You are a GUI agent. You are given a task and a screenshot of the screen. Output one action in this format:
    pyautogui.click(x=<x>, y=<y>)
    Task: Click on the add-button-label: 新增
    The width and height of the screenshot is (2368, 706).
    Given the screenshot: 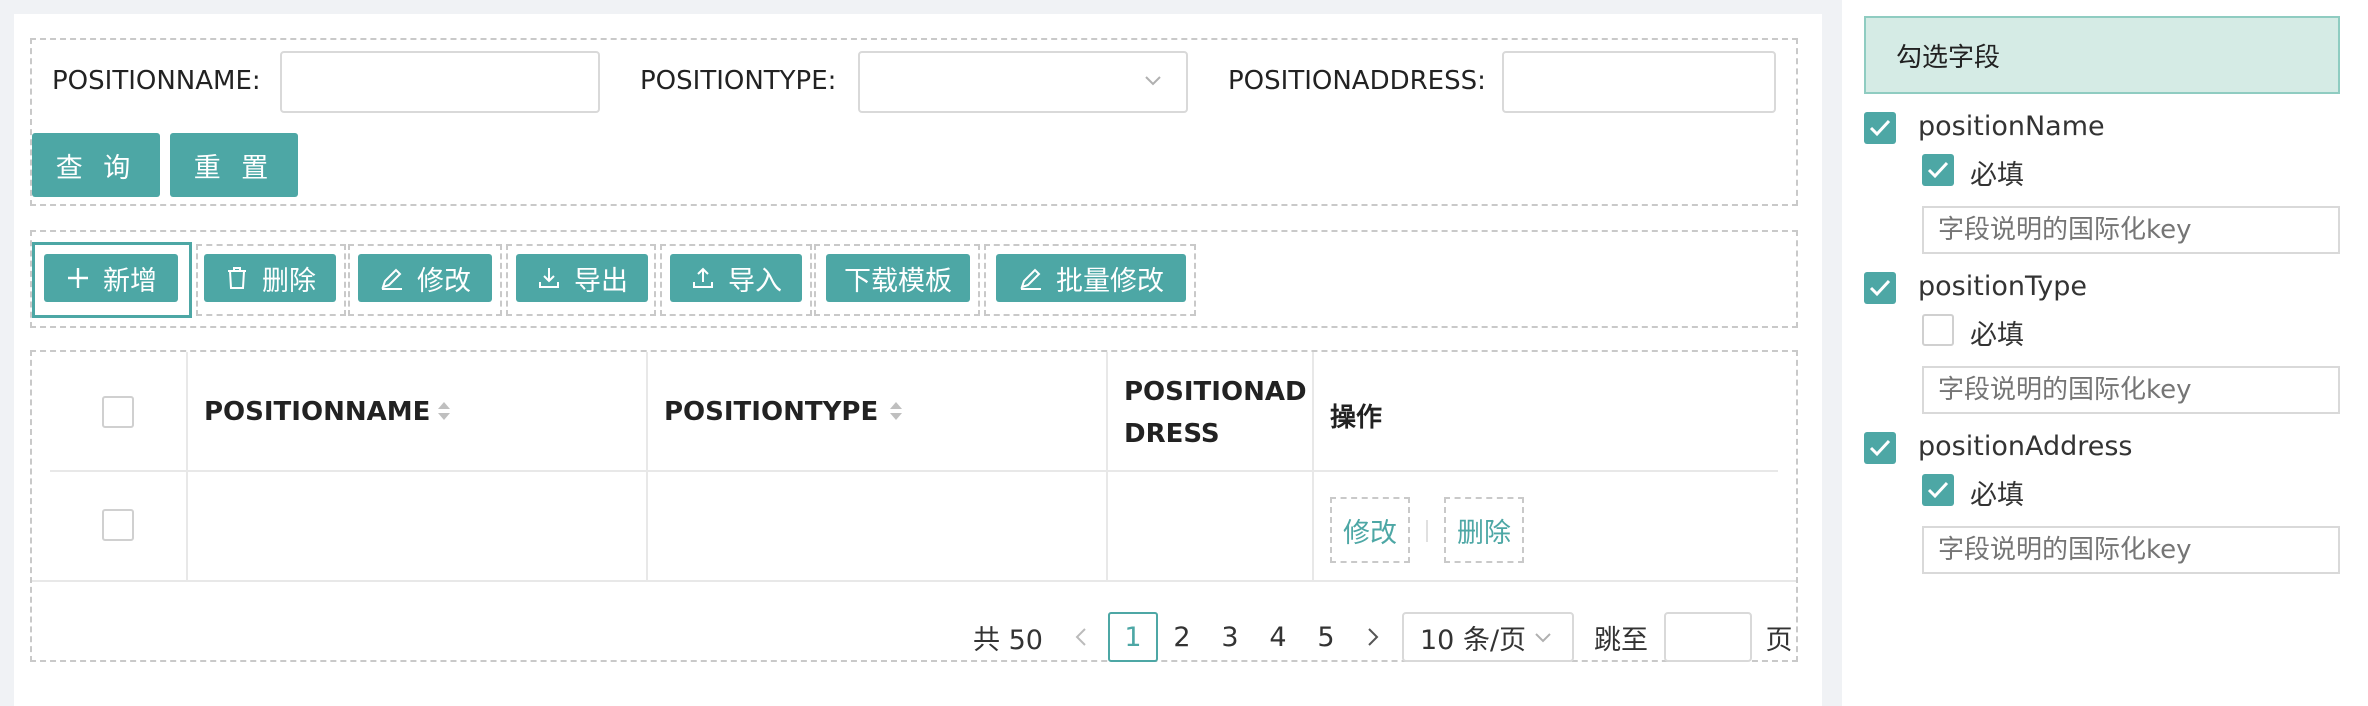 What is the action you would take?
    pyautogui.click(x=130, y=281)
    